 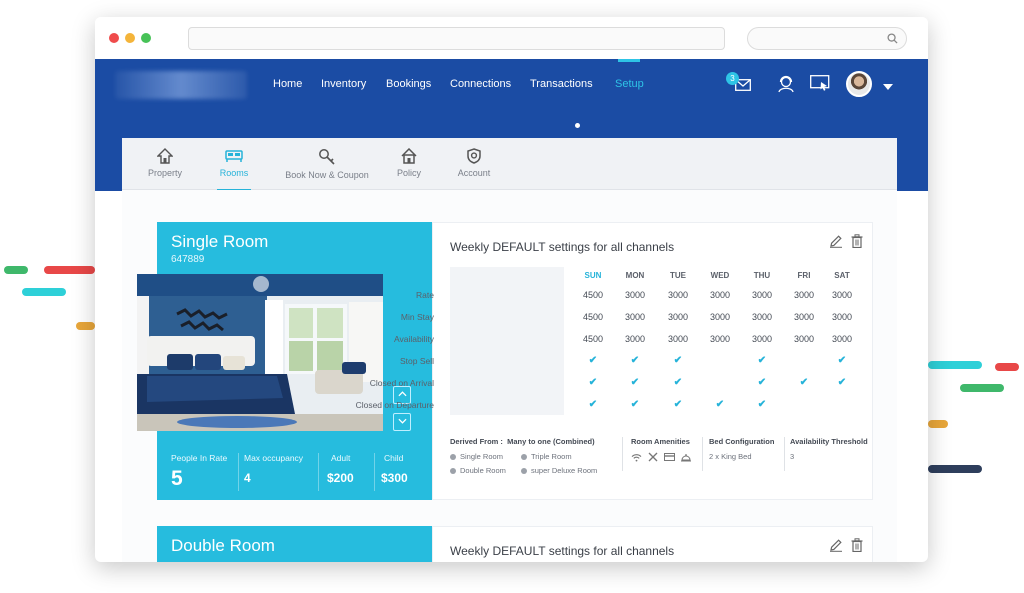 What do you see at coordinates (827, 38) in the screenshot?
I see `browser-search-field` at bounding box center [827, 38].